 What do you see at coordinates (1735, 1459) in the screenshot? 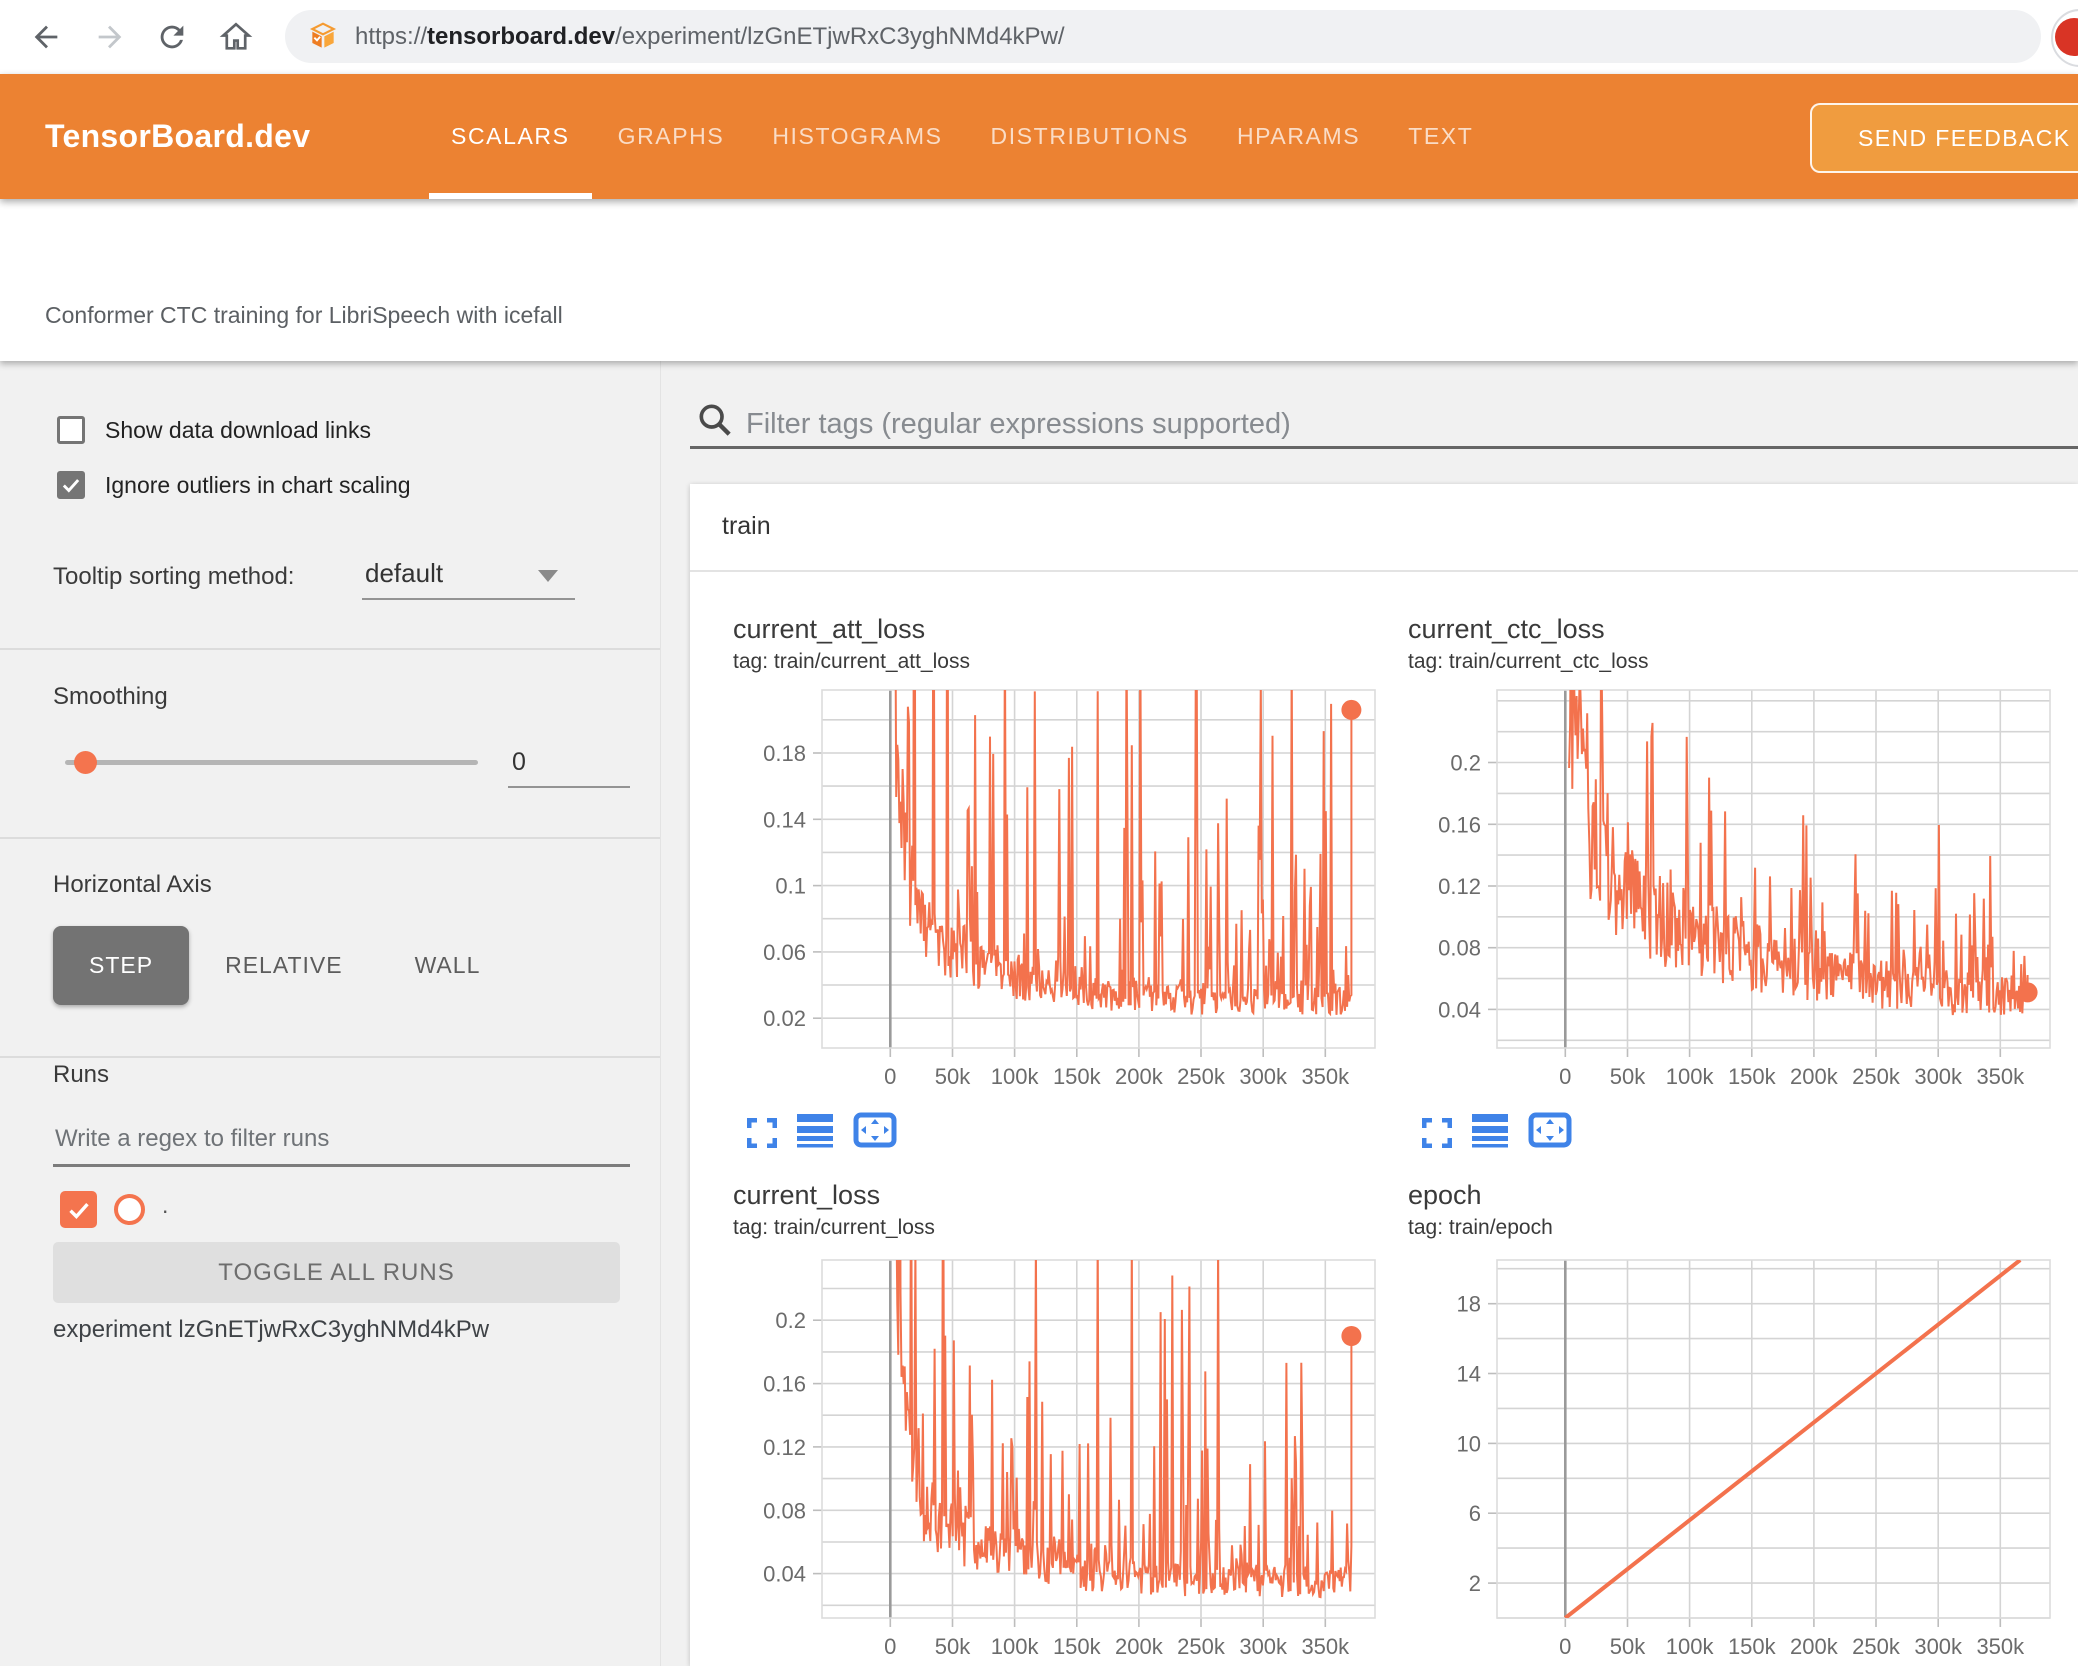
I see `chart-plot-epoch: 0 50k 100k 150k 200k 250k 300k 350k 2 6 10 14 18` at bounding box center [1735, 1459].